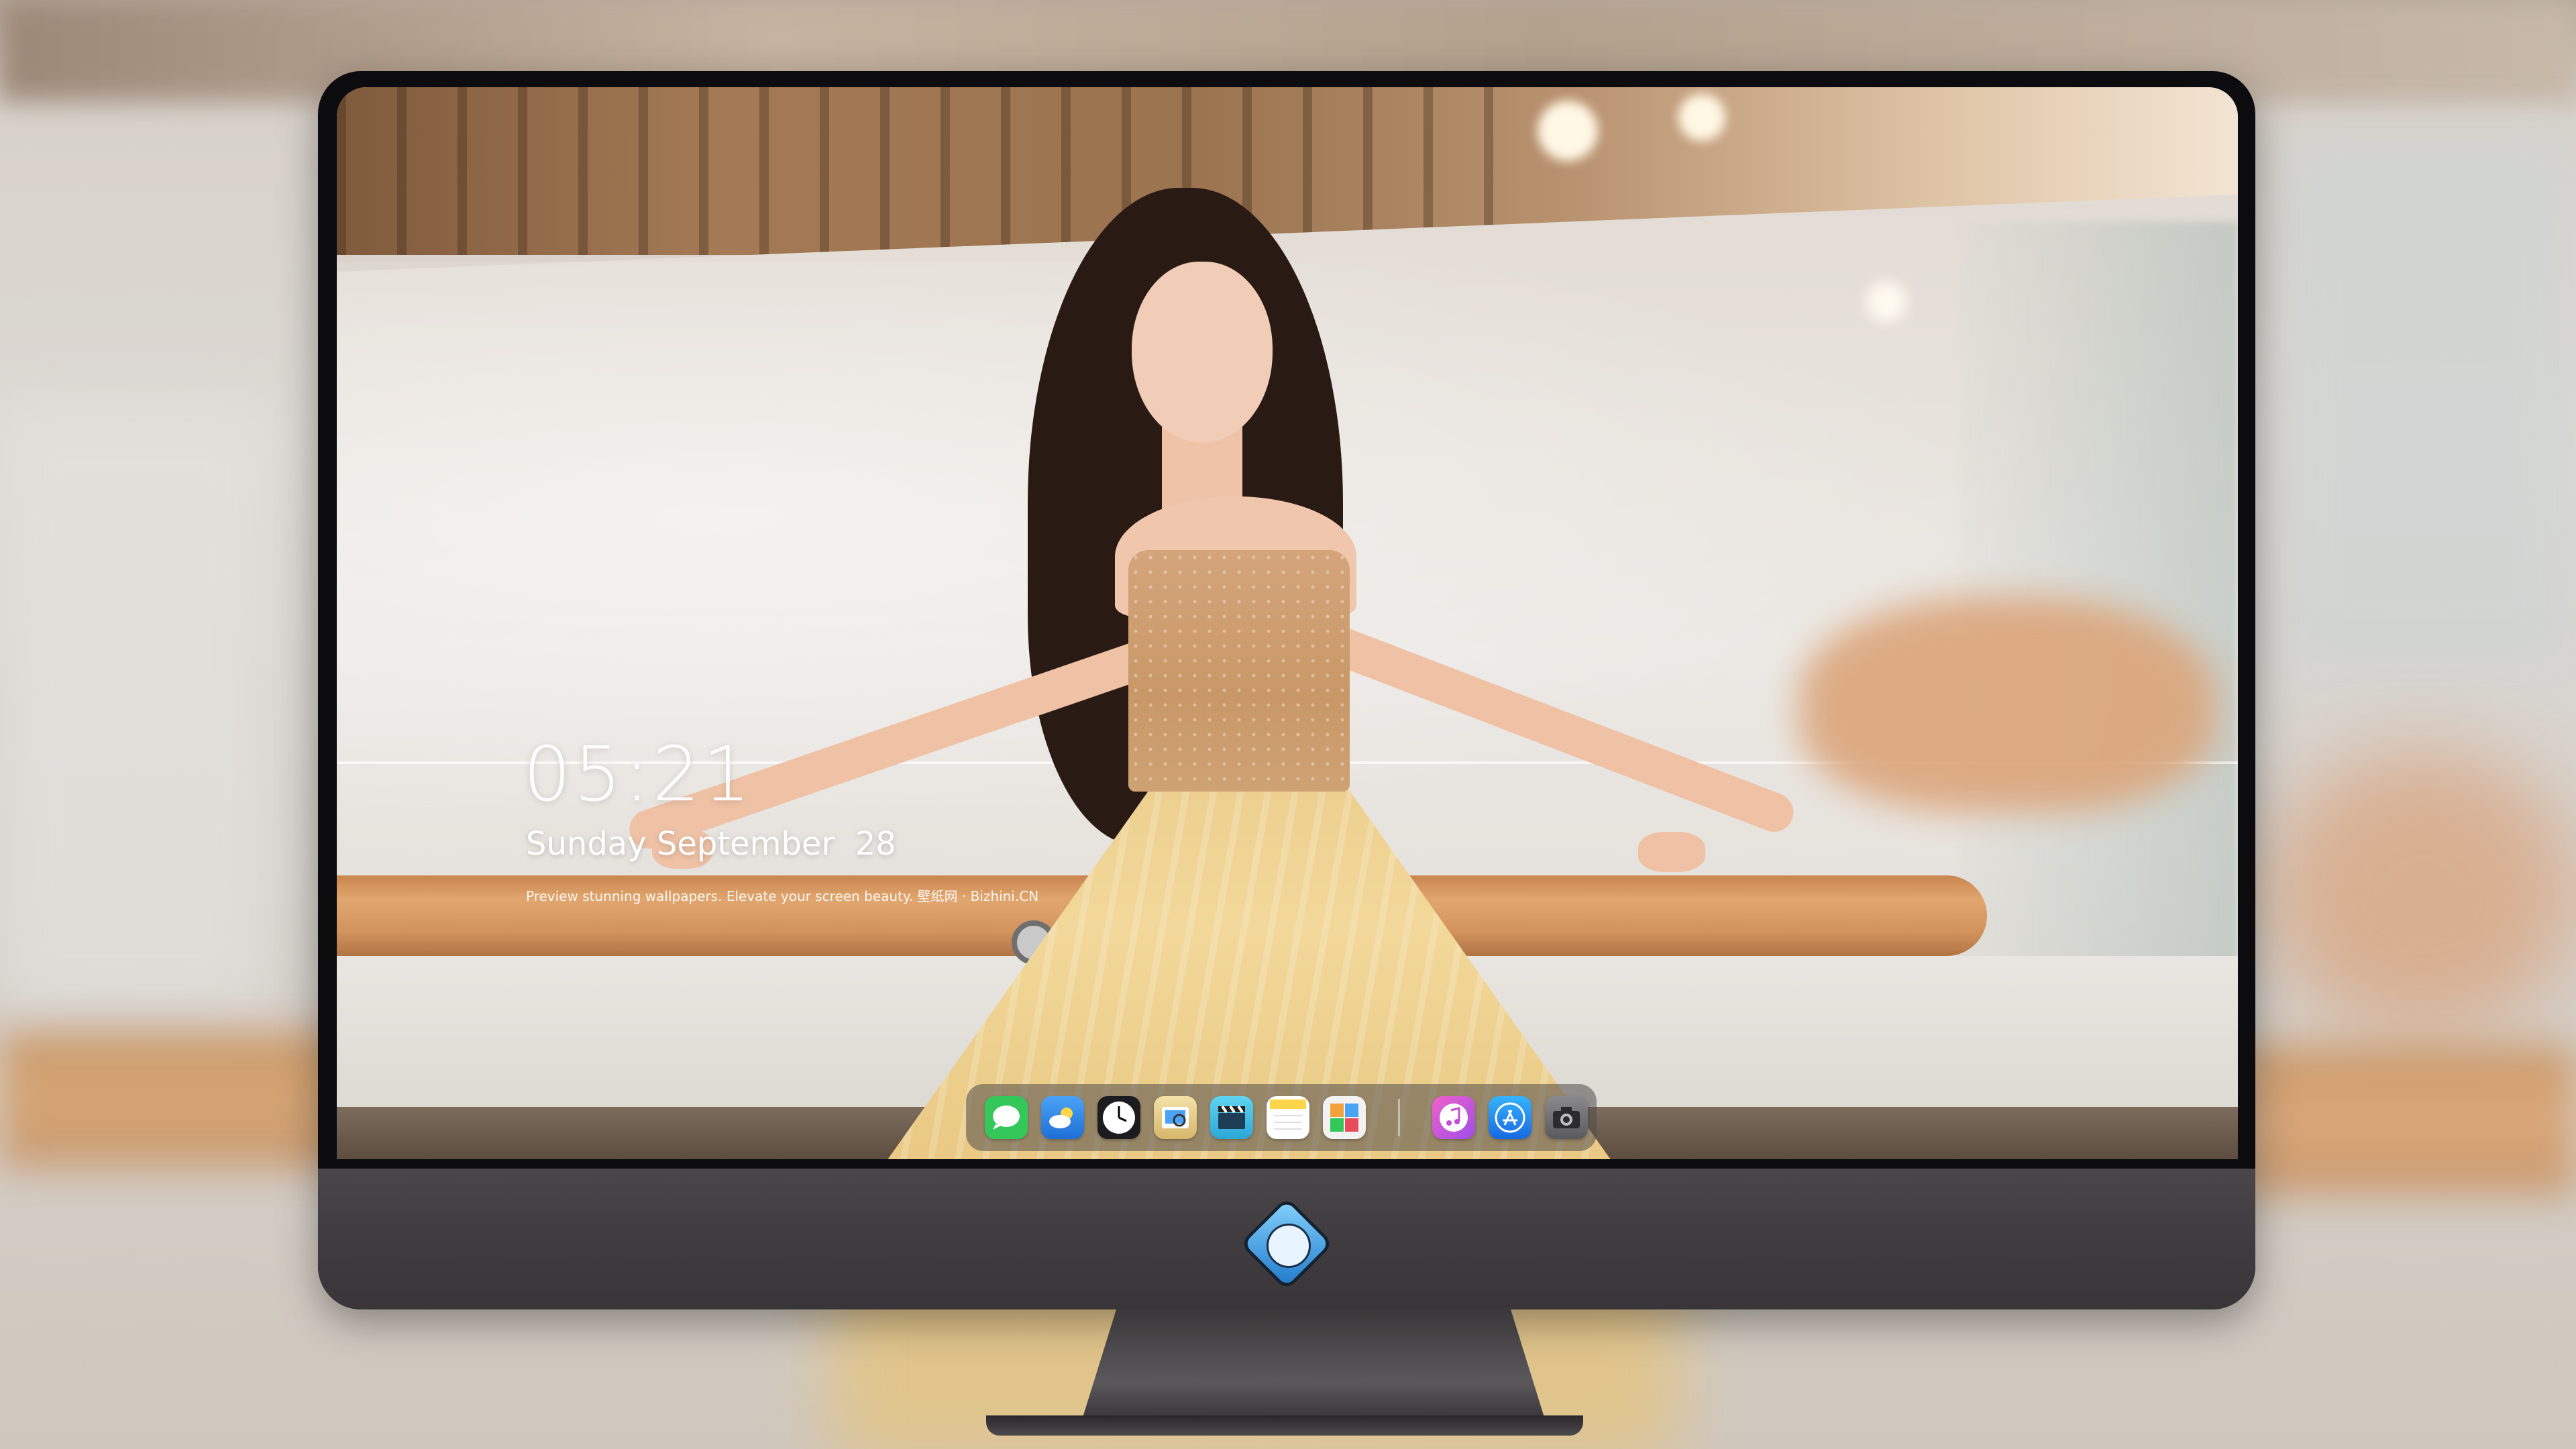  Describe the element at coordinates (1313, 1369) in the screenshot. I see `monitor-stand` at that location.